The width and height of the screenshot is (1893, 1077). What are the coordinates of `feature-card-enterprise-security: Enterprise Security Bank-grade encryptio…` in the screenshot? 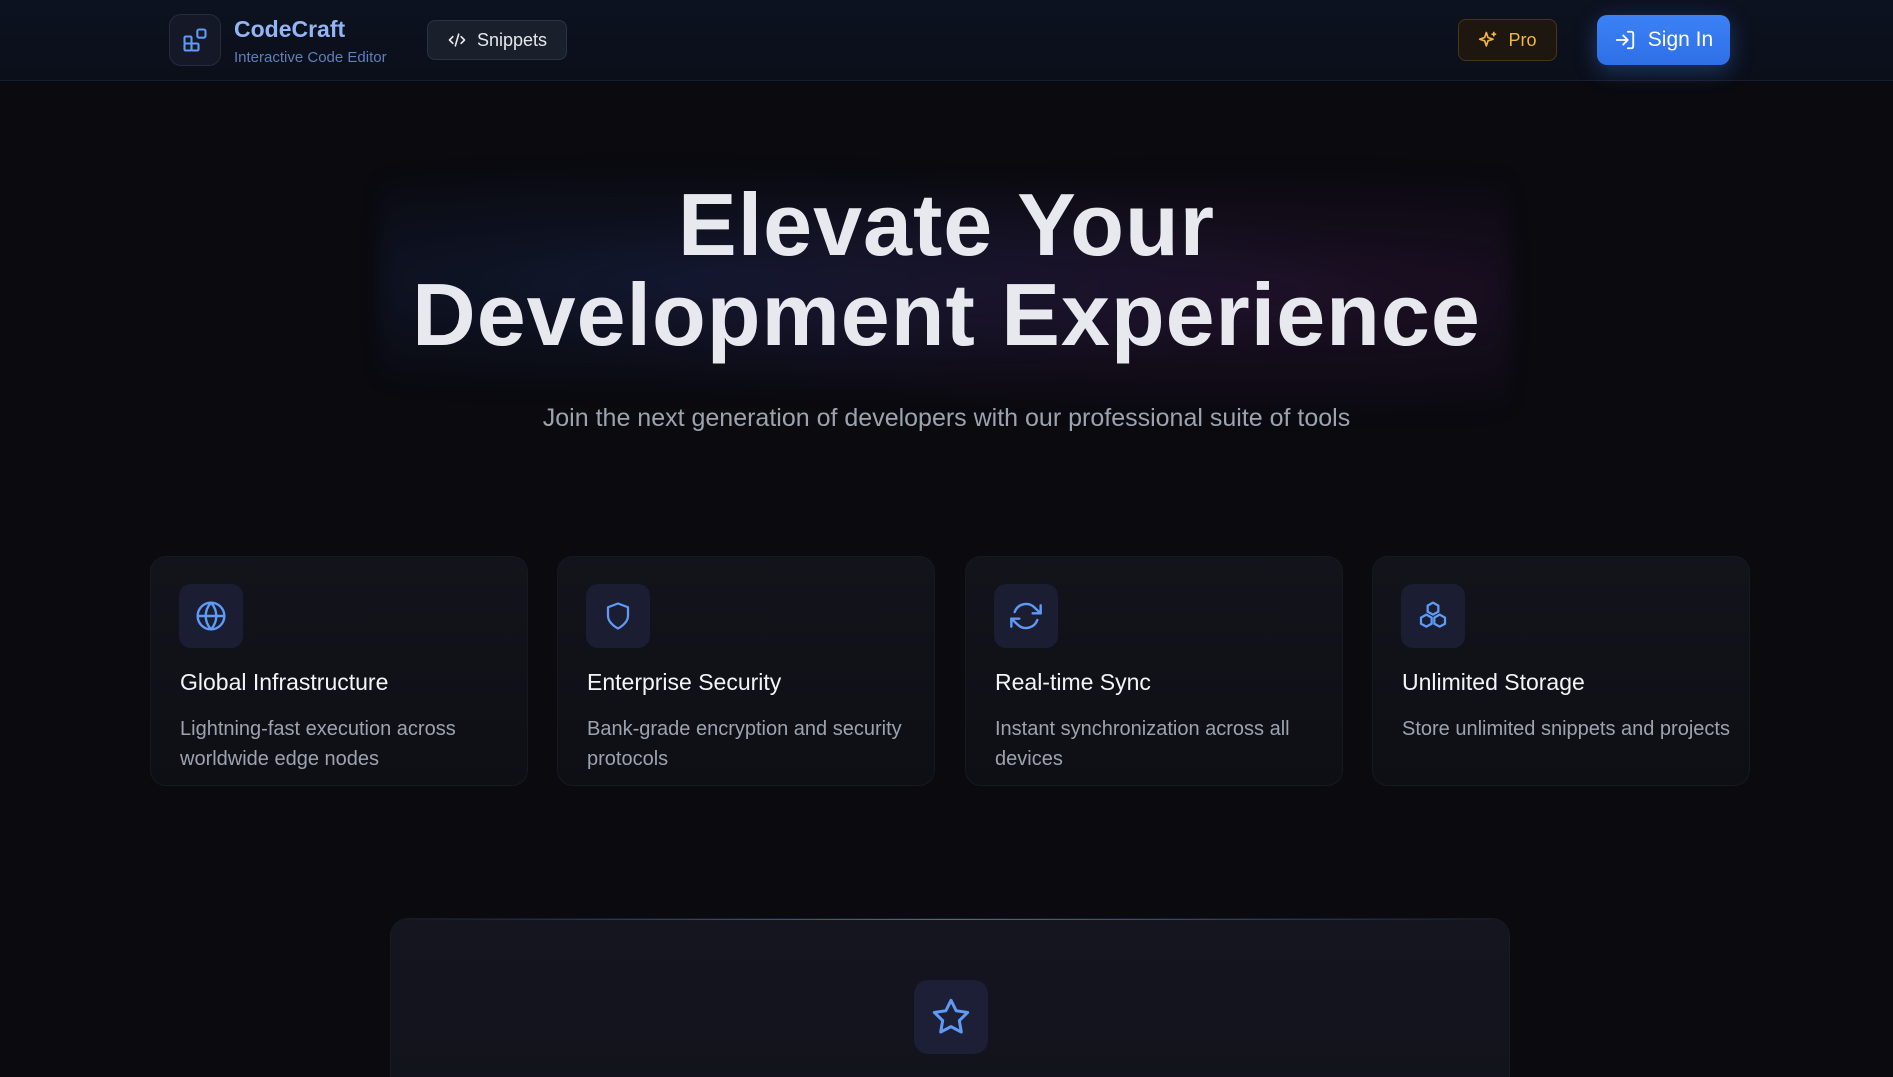 It's located at (746, 671).